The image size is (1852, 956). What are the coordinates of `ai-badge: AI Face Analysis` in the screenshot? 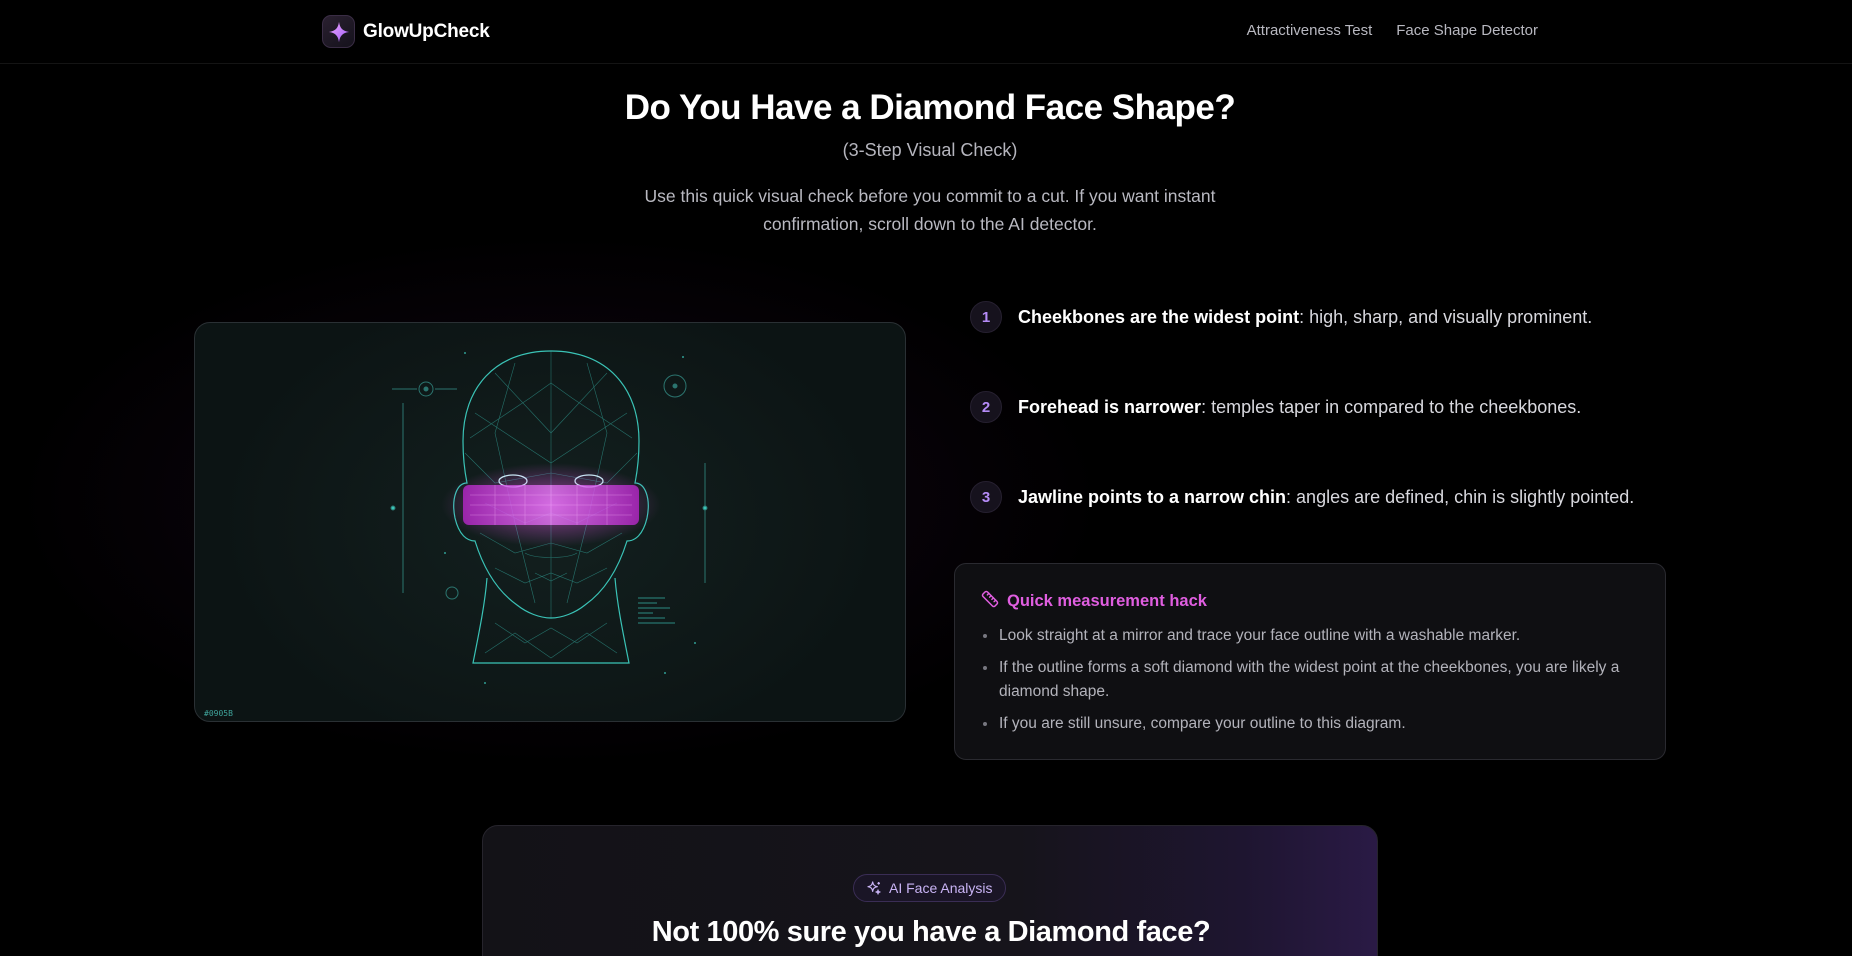 It's located at (929, 888).